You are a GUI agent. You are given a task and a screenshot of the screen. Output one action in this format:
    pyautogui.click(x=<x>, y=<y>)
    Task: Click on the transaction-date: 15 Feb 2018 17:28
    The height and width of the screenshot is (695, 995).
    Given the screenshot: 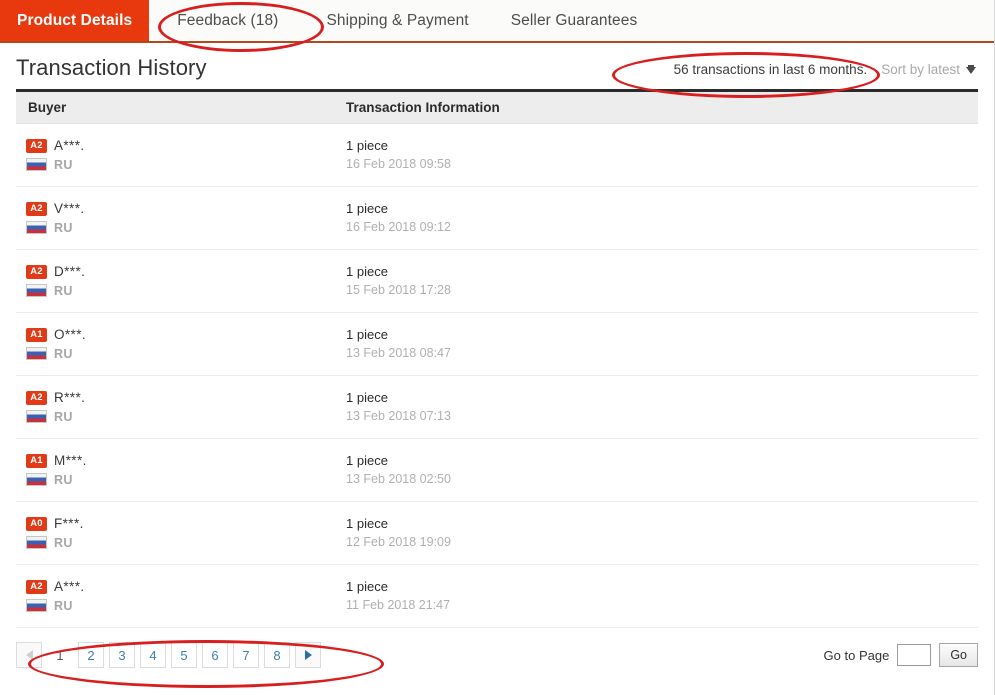 What is the action you would take?
    pyautogui.click(x=398, y=290)
    